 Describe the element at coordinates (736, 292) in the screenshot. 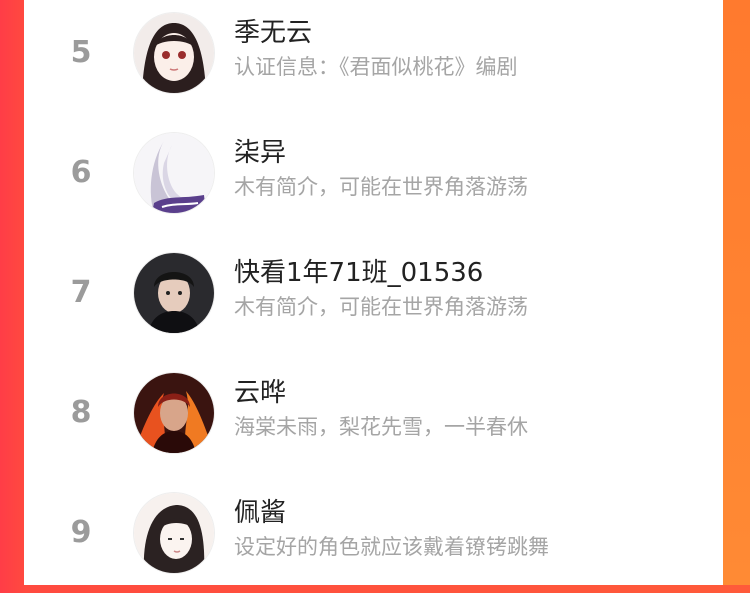

I see `right-edge-gradient` at that location.